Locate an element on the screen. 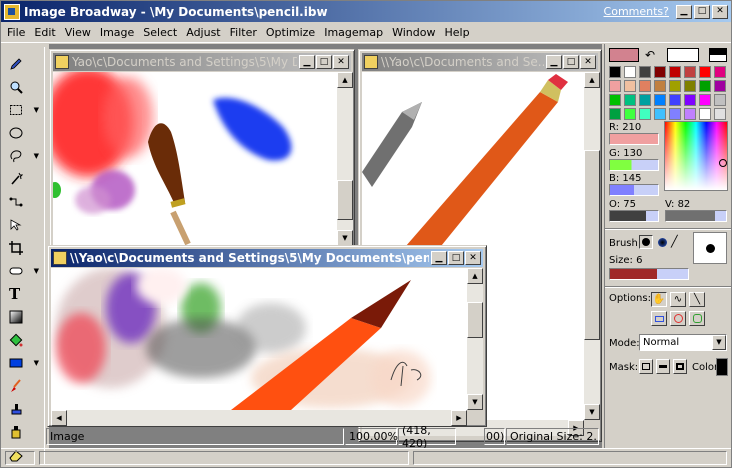 Image resolution: width=732 pixels, height=468 pixels. doc2-title-bar: \\Yao\c\Documents and Se... ▁ □ ✕ is located at coordinates (480, 62).